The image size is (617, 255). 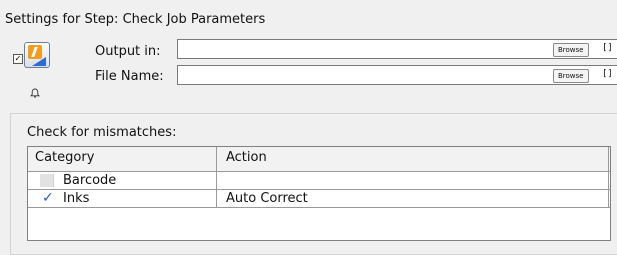 I want to click on step-icon-group: ✓, so click(x=33, y=56).